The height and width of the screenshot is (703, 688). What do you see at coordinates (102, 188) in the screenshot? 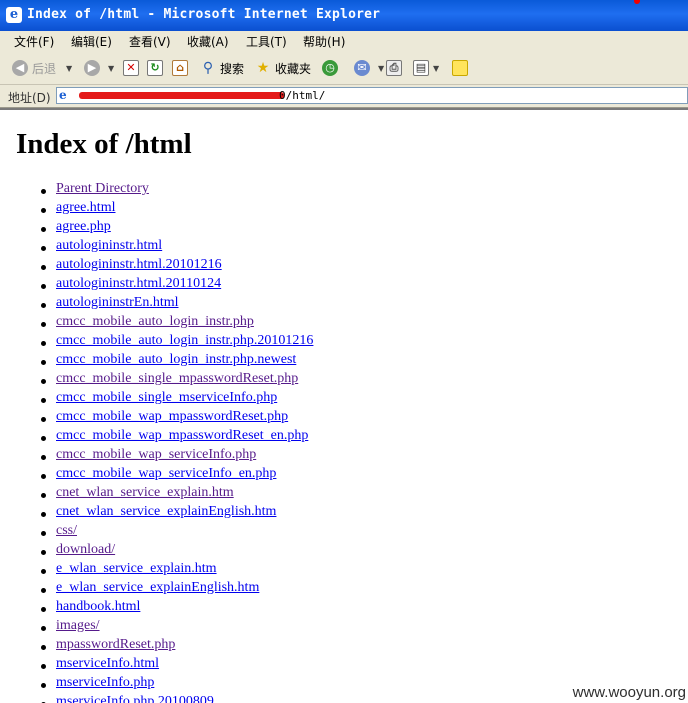
I see `file-link: Parent Directory` at bounding box center [102, 188].